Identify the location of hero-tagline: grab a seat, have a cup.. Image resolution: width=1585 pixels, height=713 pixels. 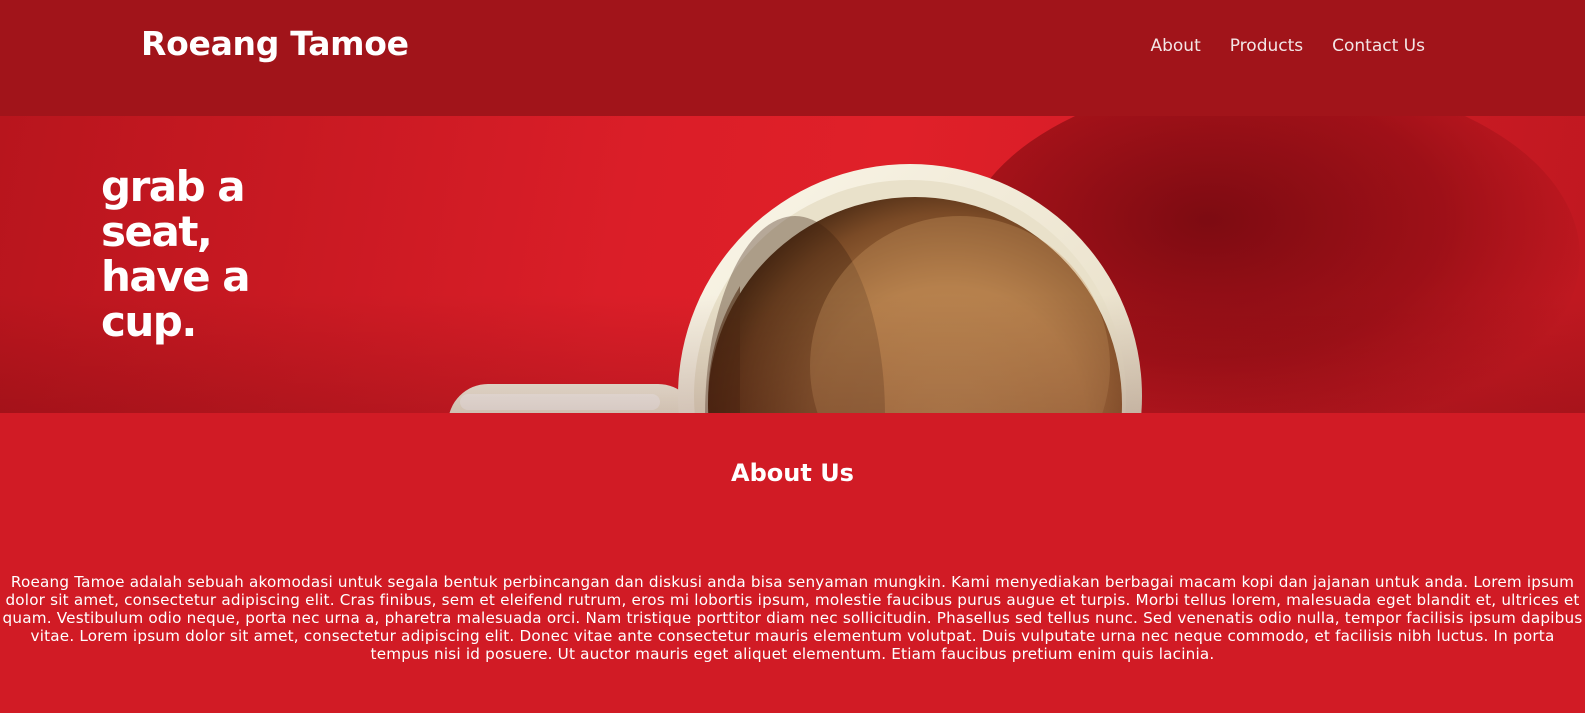
(176, 254).